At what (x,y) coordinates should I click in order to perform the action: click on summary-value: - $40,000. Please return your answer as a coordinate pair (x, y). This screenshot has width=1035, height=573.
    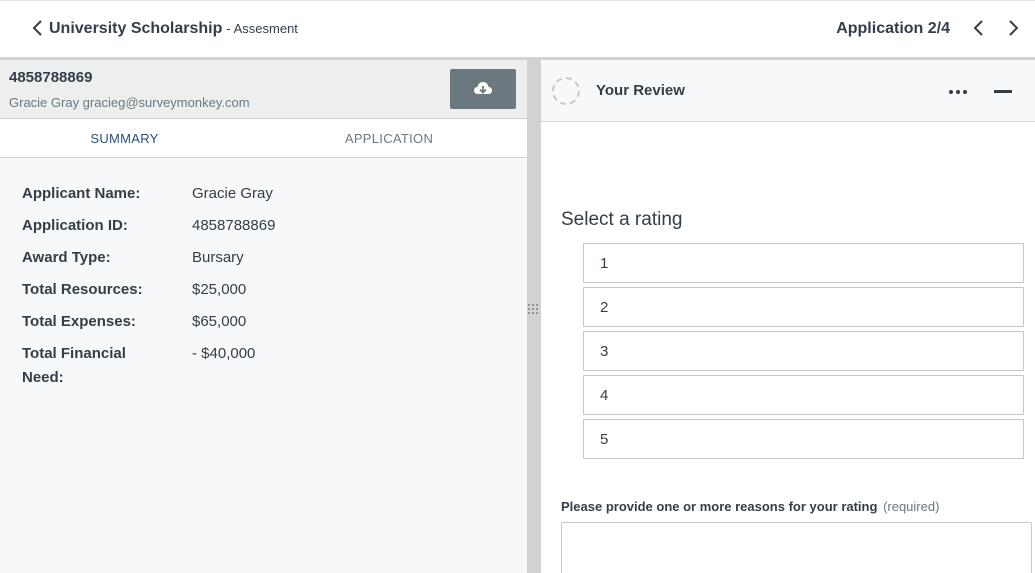
    Looking at the image, I should click on (224, 353).